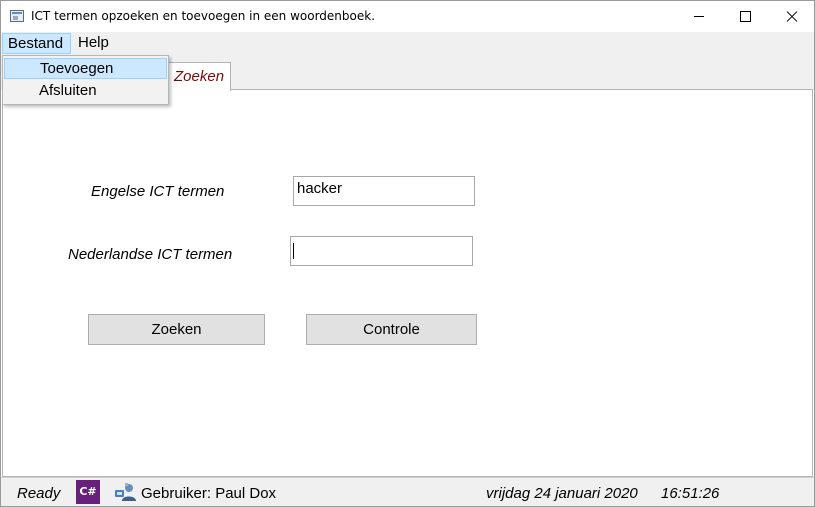  What do you see at coordinates (391, 329) in the screenshot?
I see `check-button: Controle` at bounding box center [391, 329].